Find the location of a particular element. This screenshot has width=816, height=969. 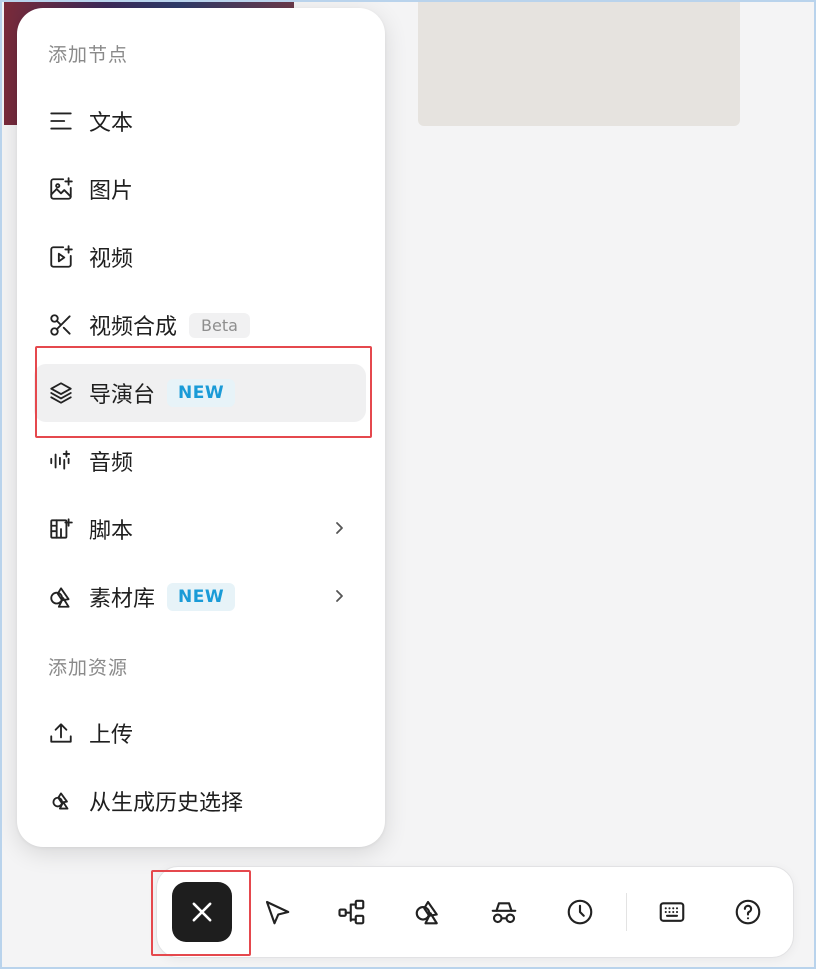

menu-item-label: 脚本 is located at coordinates (111, 531).